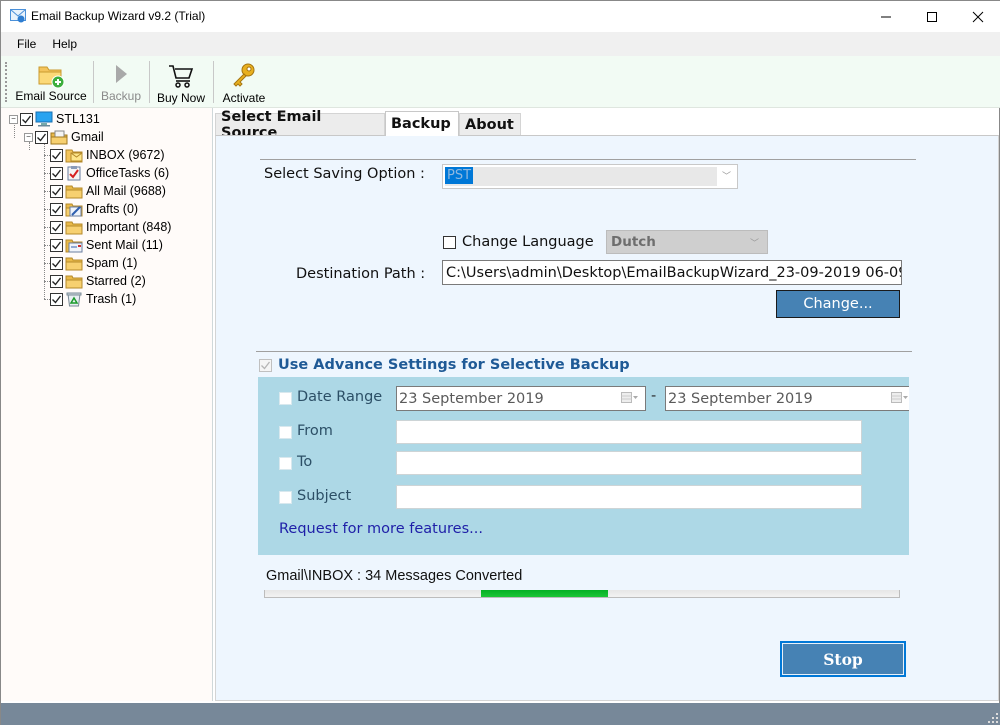 Image resolution: width=1000 pixels, height=725 pixels. What do you see at coordinates (787, 398) in the screenshot?
I see `date-to-picker: 23 September 2019` at bounding box center [787, 398].